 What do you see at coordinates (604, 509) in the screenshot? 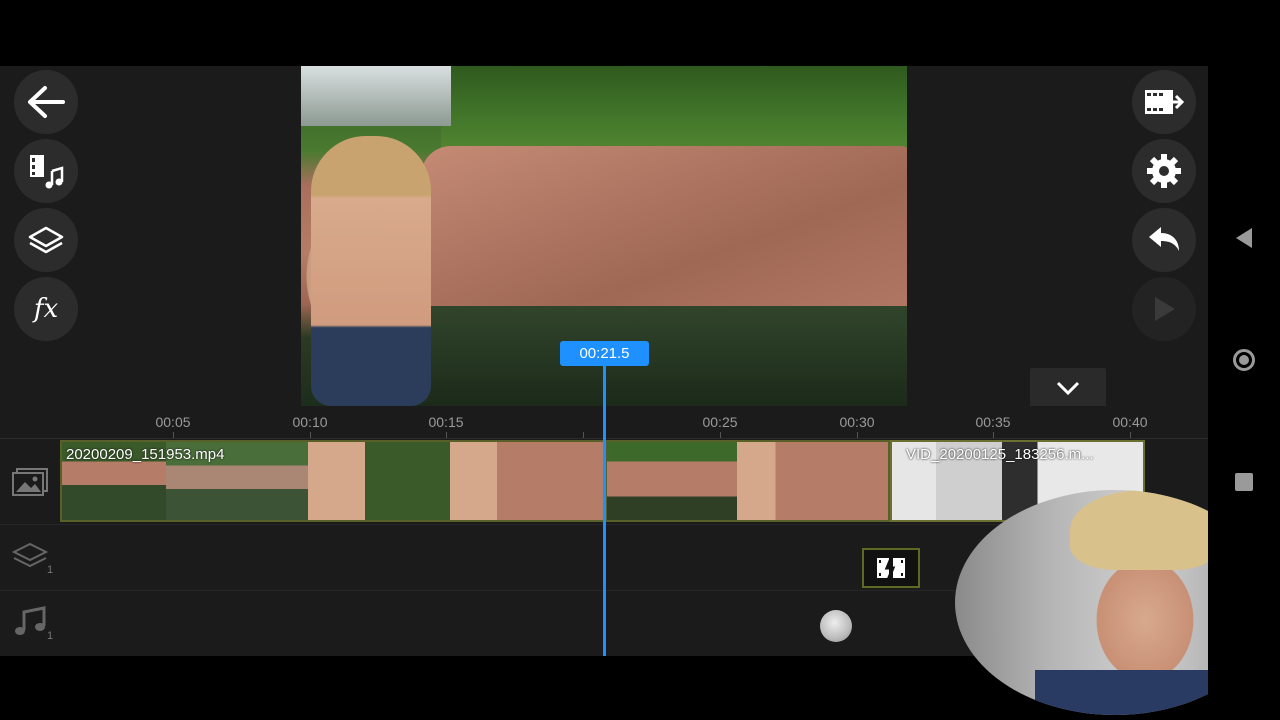
I see `playhead-line` at bounding box center [604, 509].